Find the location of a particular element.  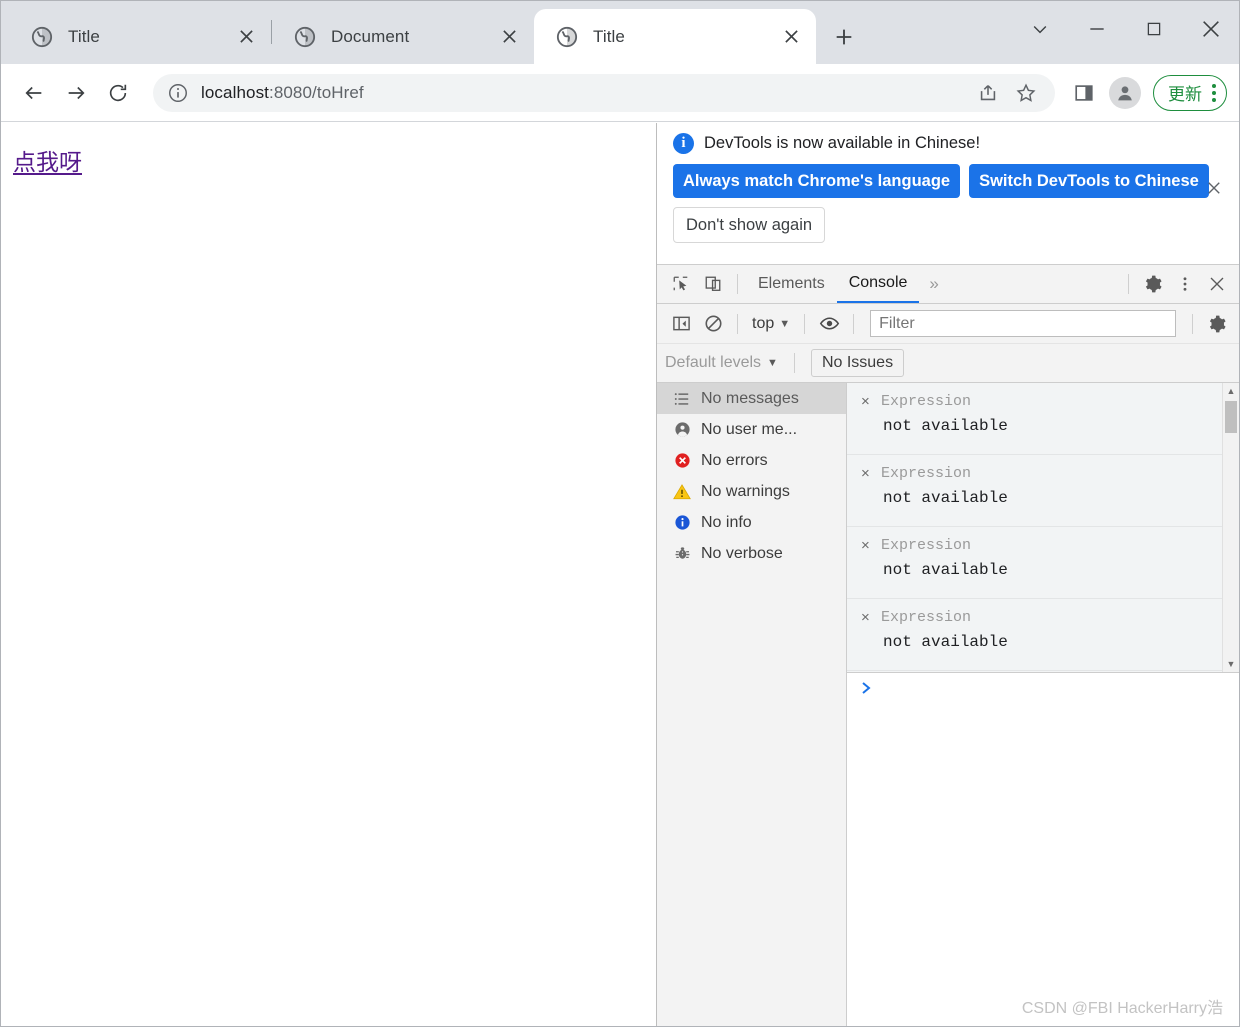

side-panel-icon is located at coordinates (1084, 93).